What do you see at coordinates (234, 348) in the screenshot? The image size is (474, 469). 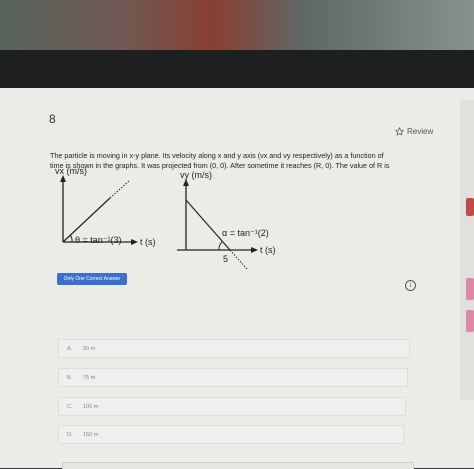 I see `option-a: A. 50 m` at bounding box center [234, 348].